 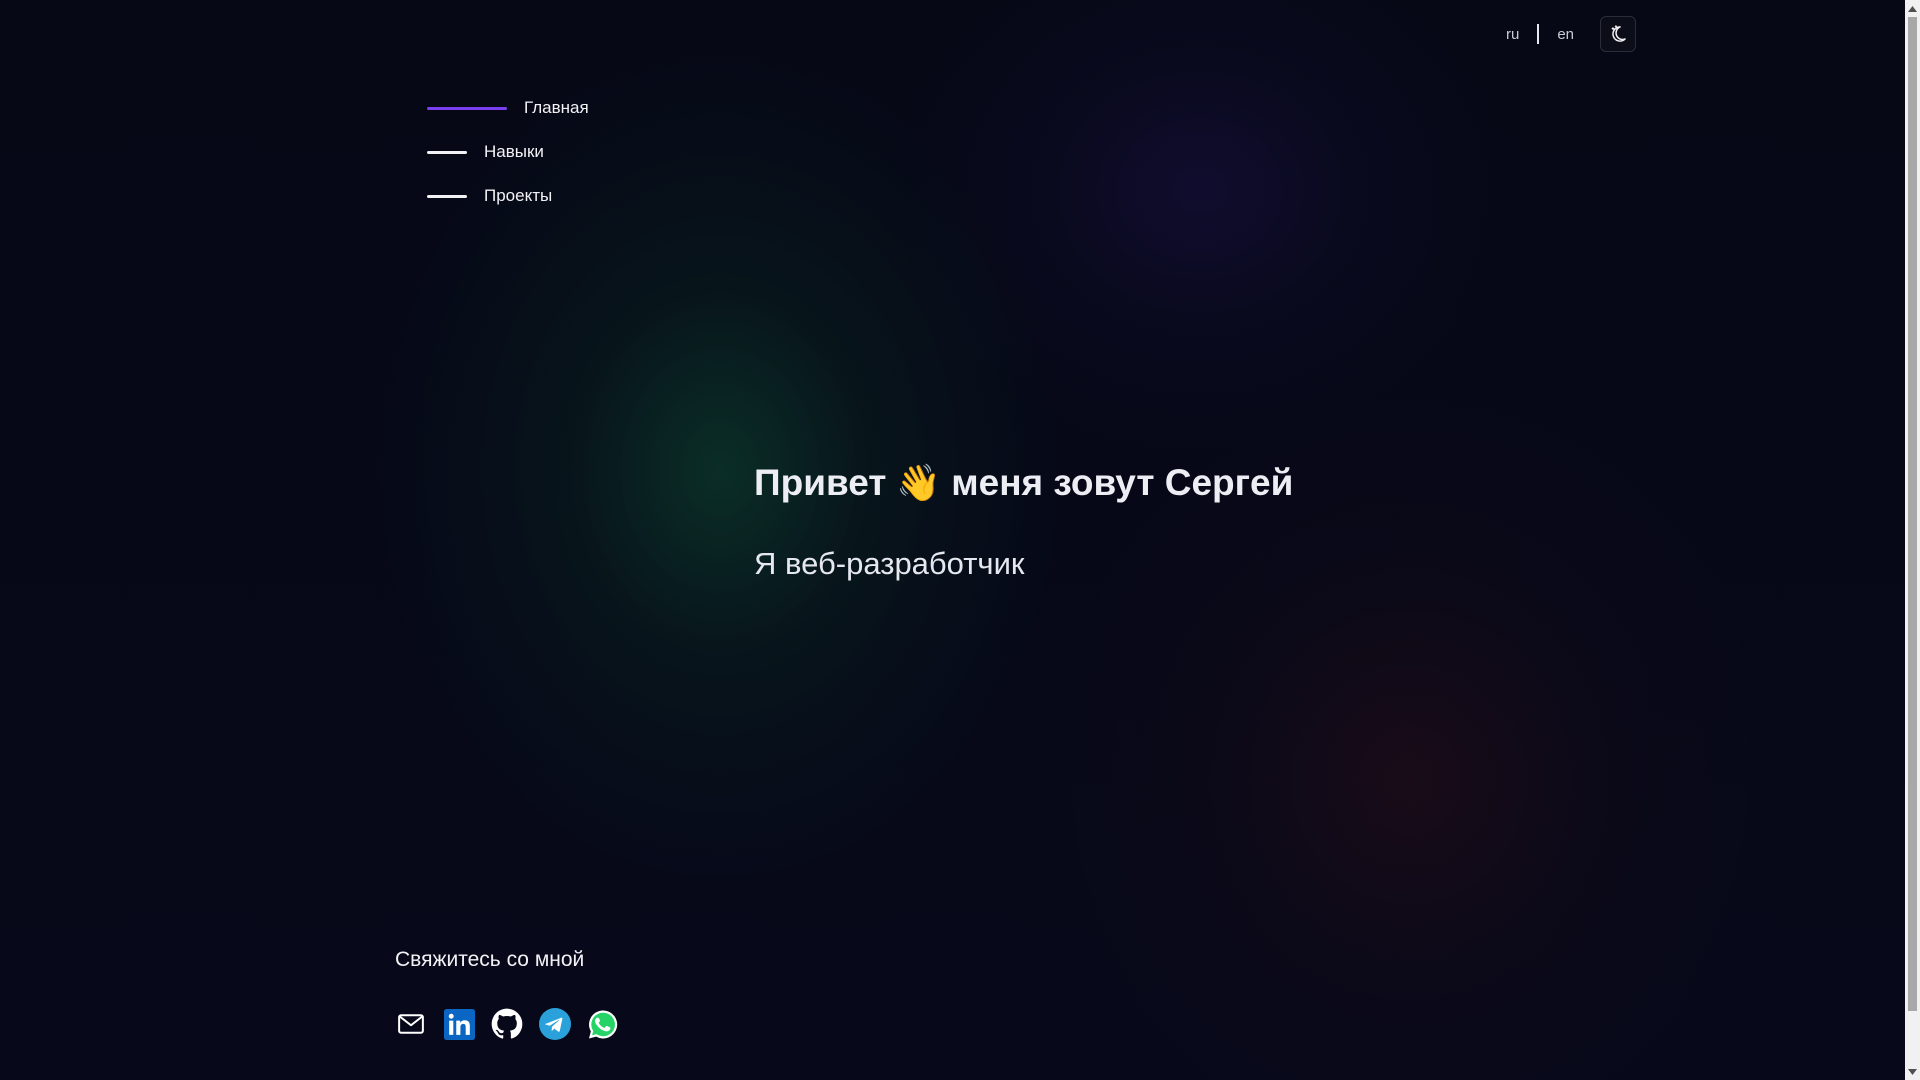 What do you see at coordinates (919, 482) in the screenshot?
I see `waving-hand-icon: 👋` at bounding box center [919, 482].